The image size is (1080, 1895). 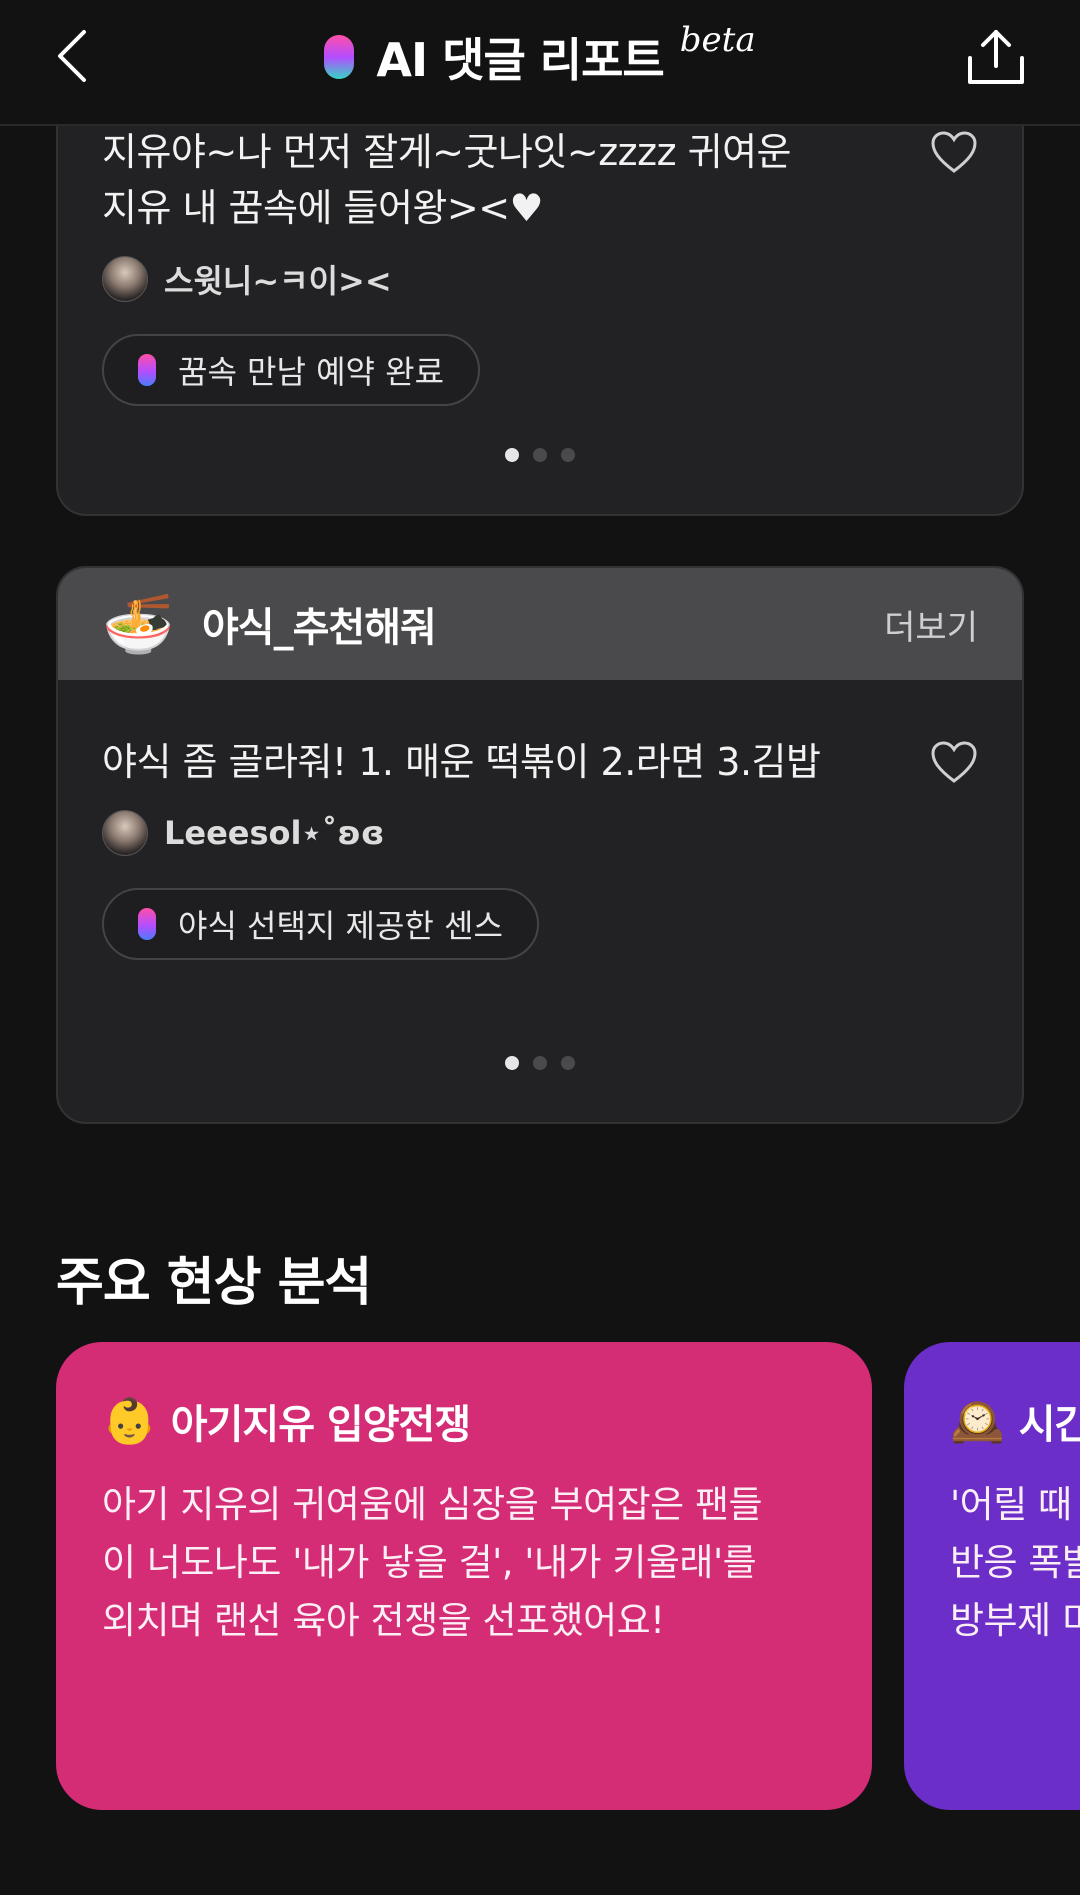 What do you see at coordinates (340, 926) in the screenshot?
I see `ai-tag-text: 야식 선택지 제공한 센스` at bounding box center [340, 926].